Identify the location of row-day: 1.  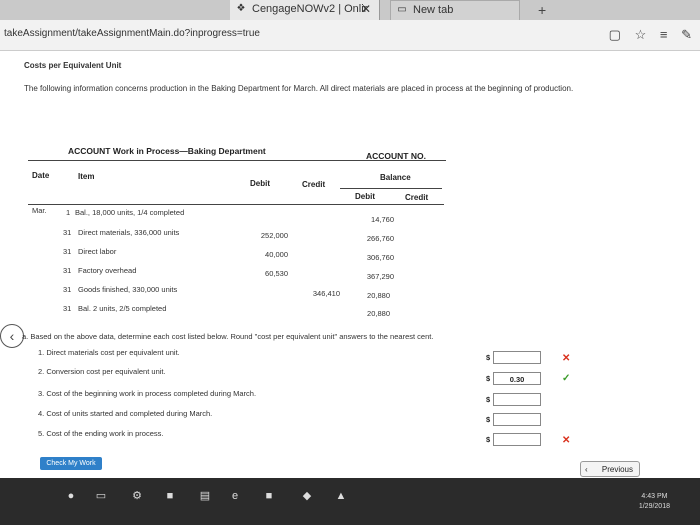
(68, 212).